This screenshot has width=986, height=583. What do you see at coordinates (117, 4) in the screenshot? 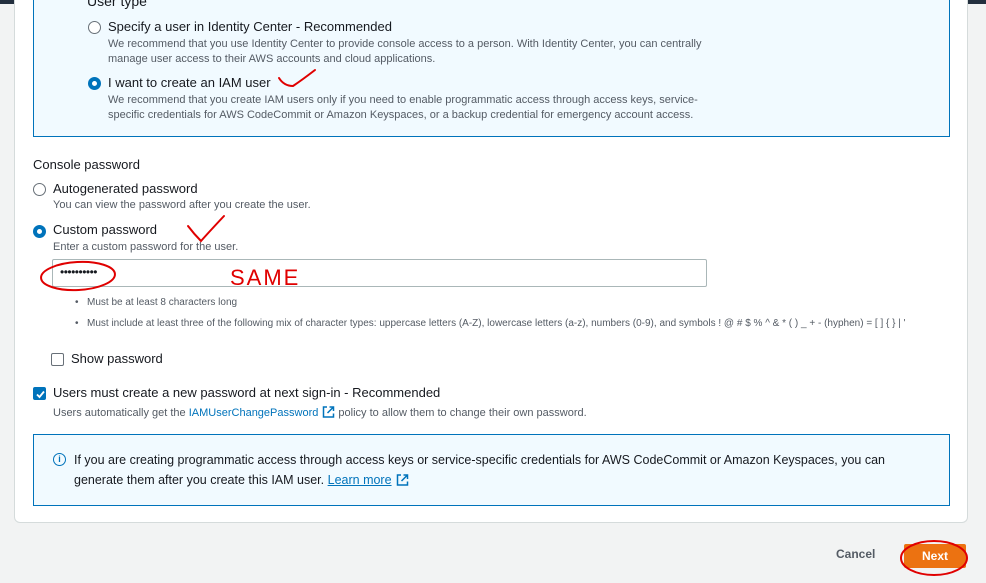
I see `user-type-title: User type` at bounding box center [117, 4].